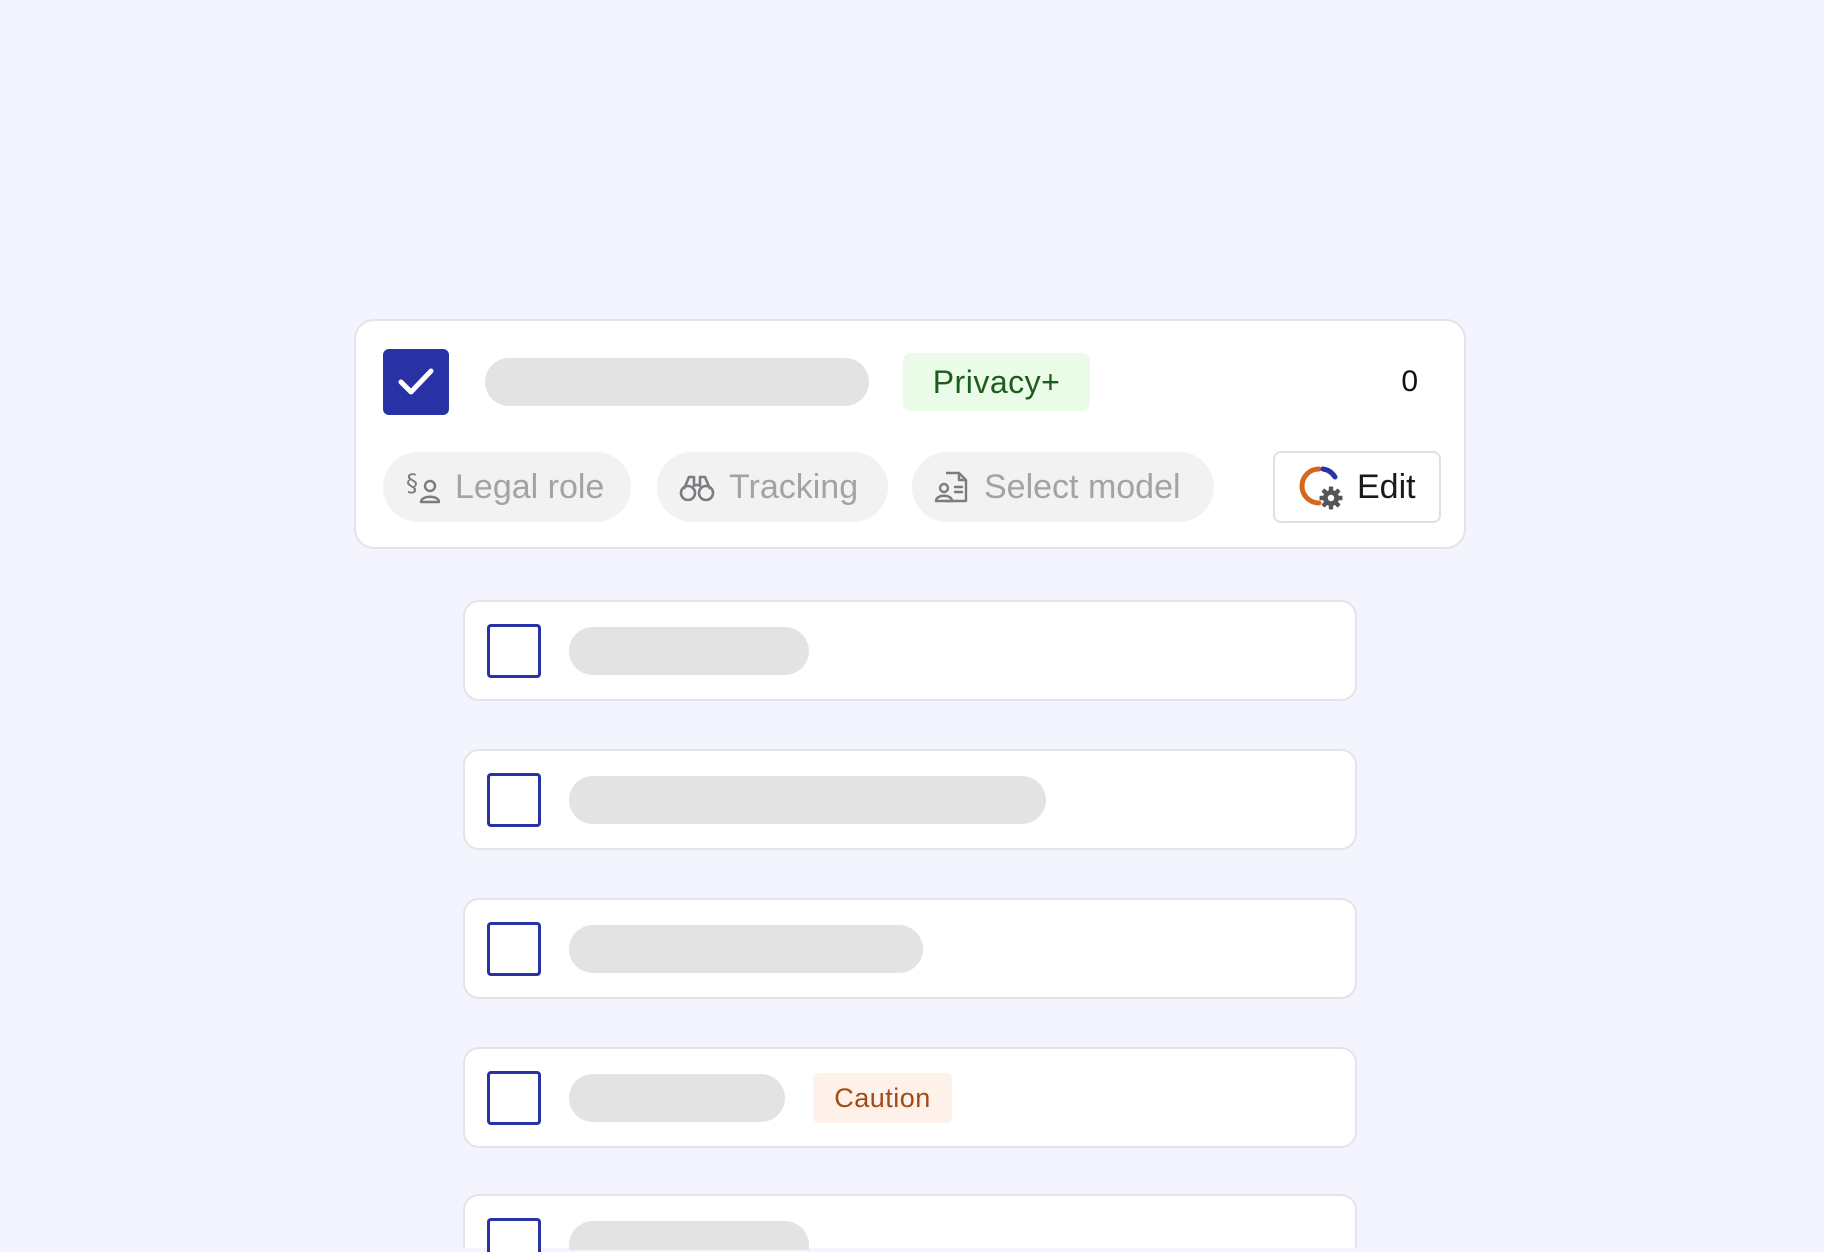 The width and height of the screenshot is (1824, 1252). Describe the element at coordinates (1082, 486) in the screenshot. I see `select-model-label: Select model` at that location.